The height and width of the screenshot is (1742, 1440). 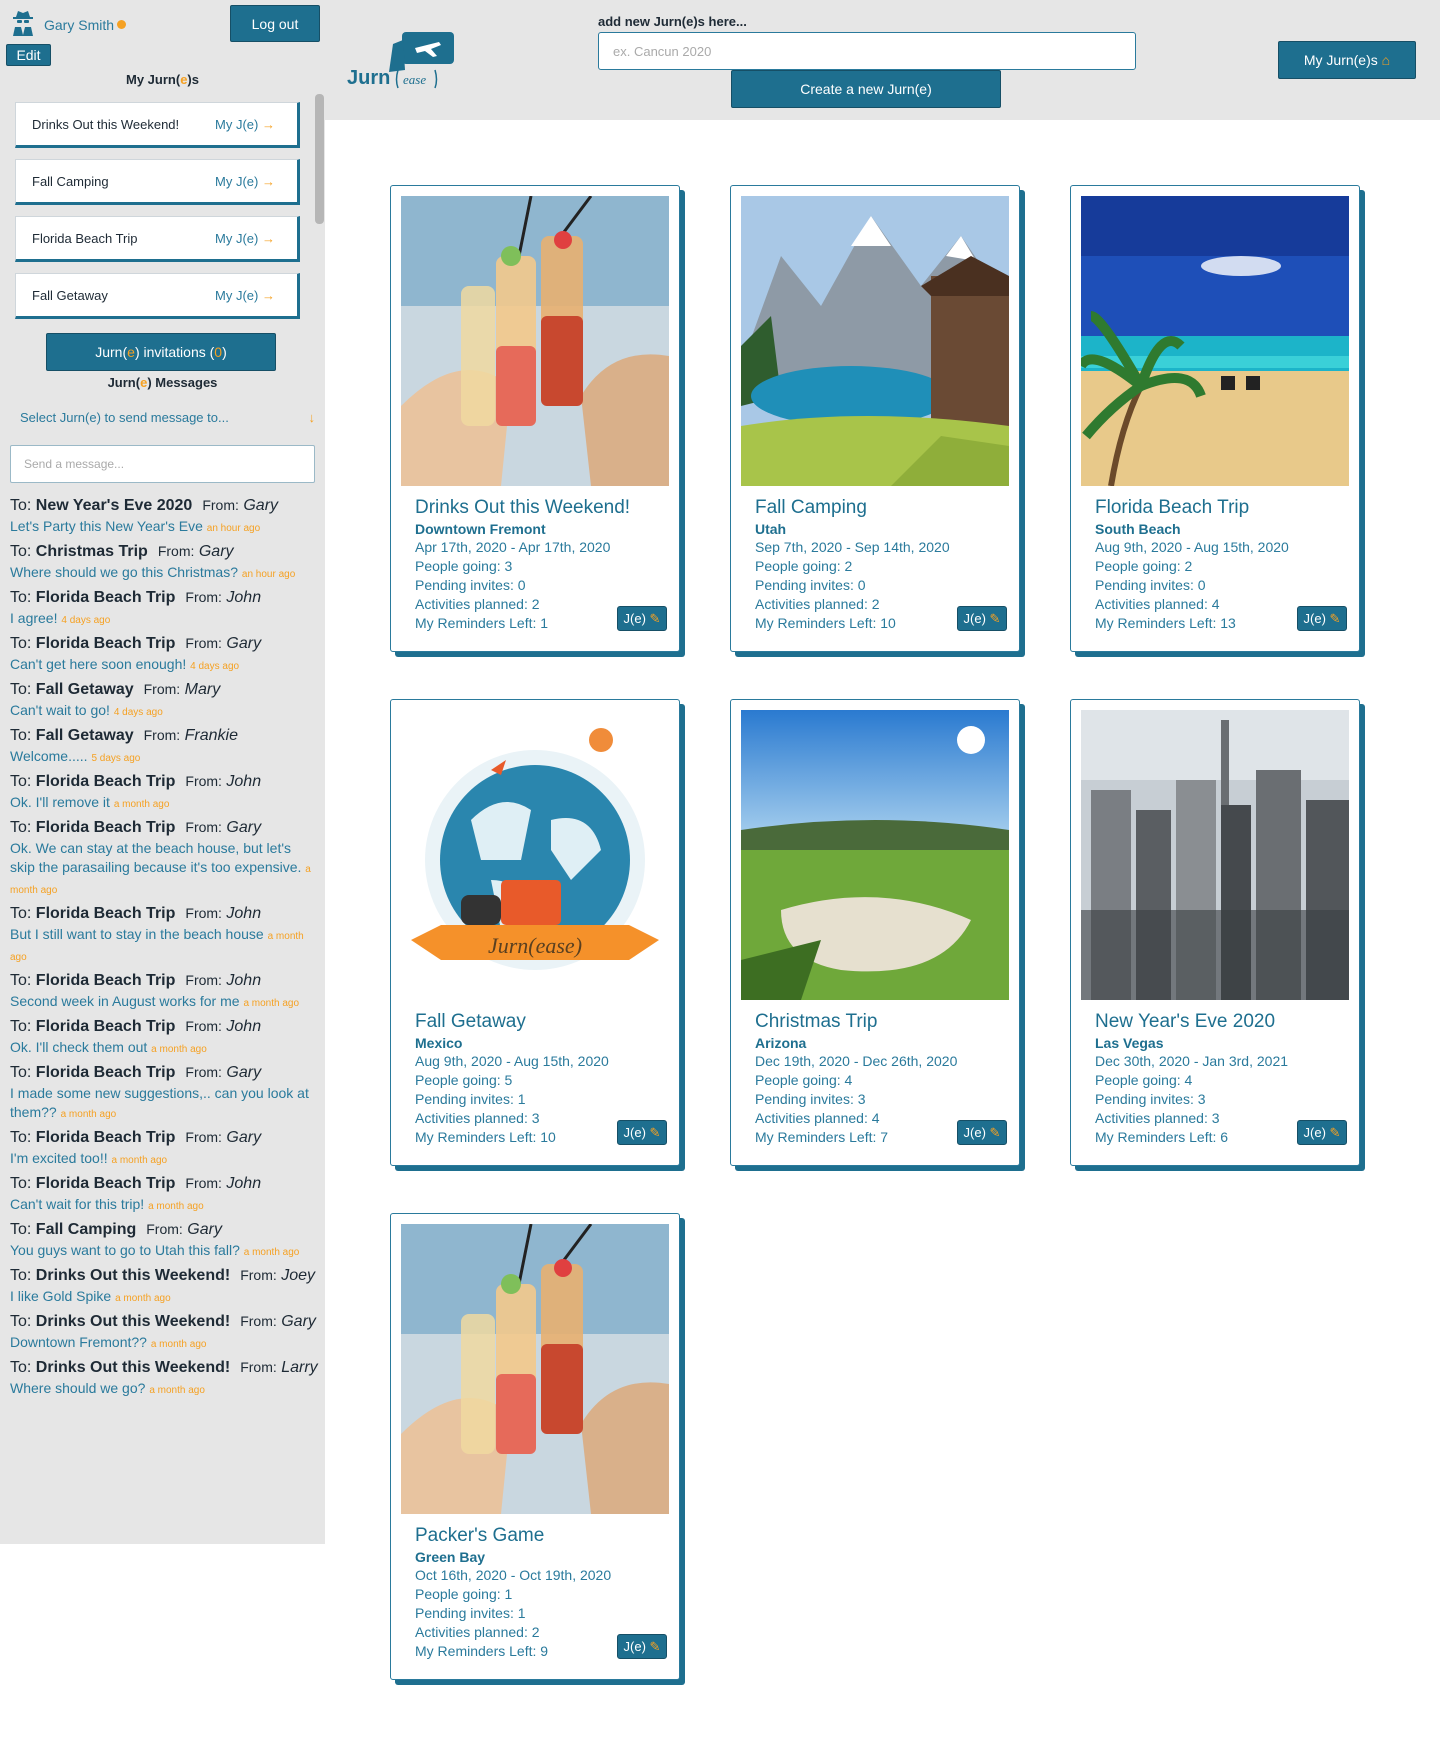 I want to click on sidebar-jurne-item: Fall Camping My J(e) →, so click(x=157, y=182).